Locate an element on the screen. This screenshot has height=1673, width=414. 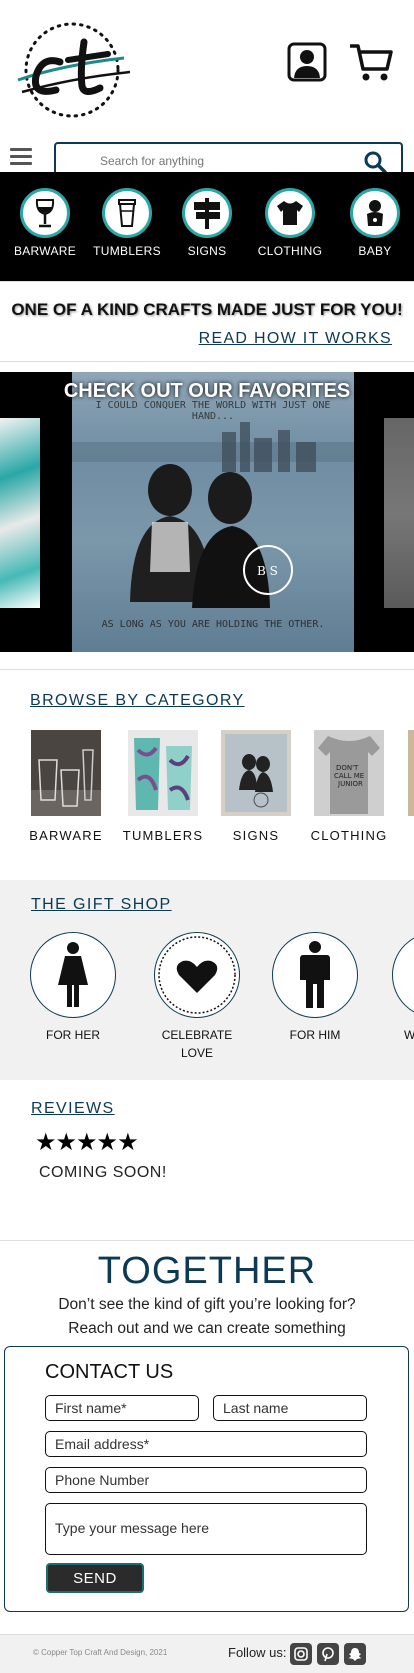
gift-label: CELEBRATE LOVE is located at coordinates (197, 1044).